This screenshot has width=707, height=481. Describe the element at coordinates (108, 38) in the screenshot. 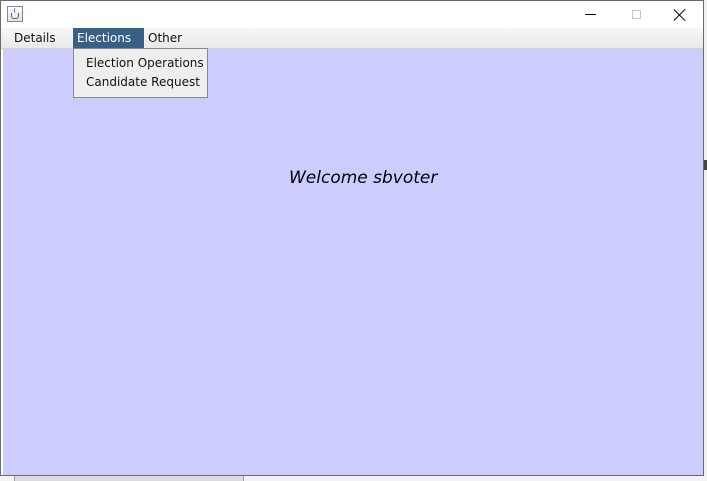

I see `menu-elections: Elections` at that location.